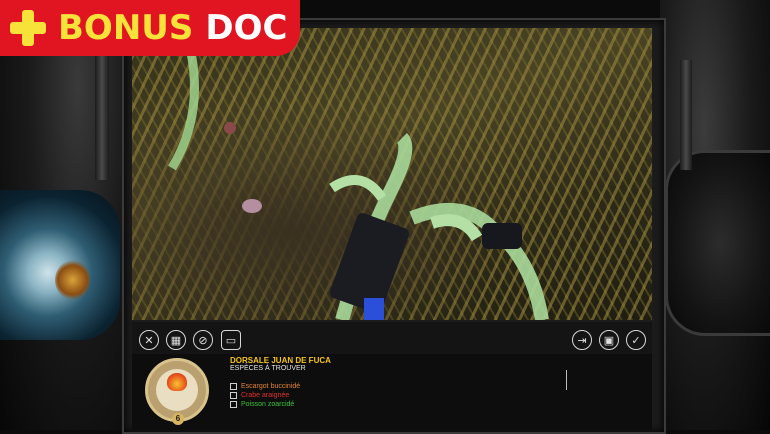 The height and width of the screenshot is (434, 770). What do you see at coordinates (717, 243) in the screenshot?
I see `porthole-right` at bounding box center [717, 243].